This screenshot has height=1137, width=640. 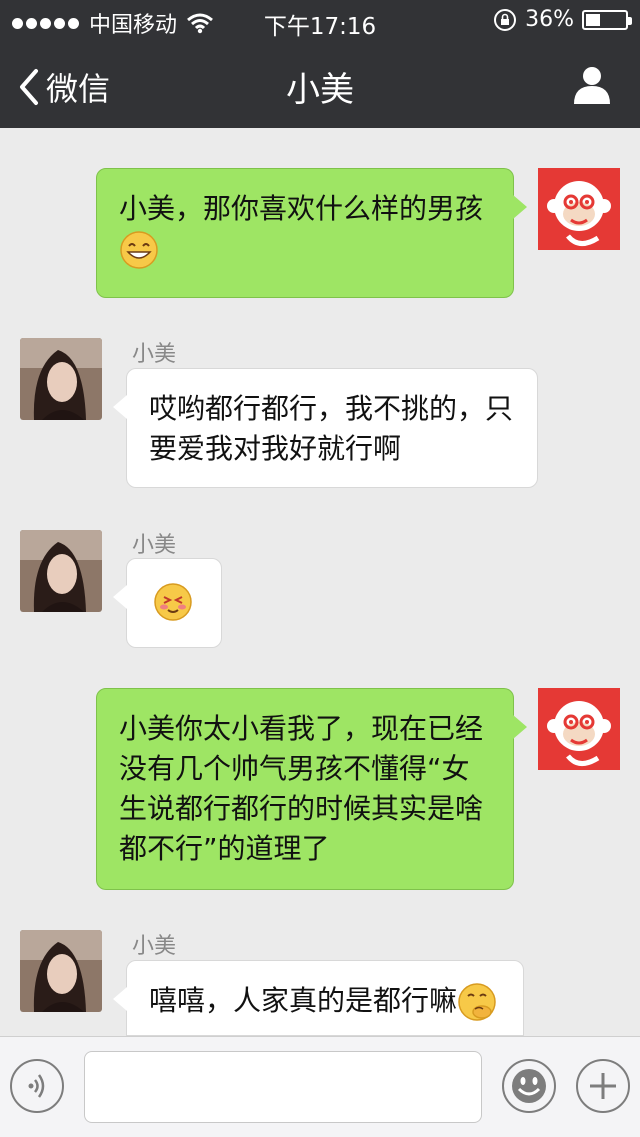 What do you see at coordinates (173, 602) in the screenshot?
I see `blushing-face-emoji` at bounding box center [173, 602].